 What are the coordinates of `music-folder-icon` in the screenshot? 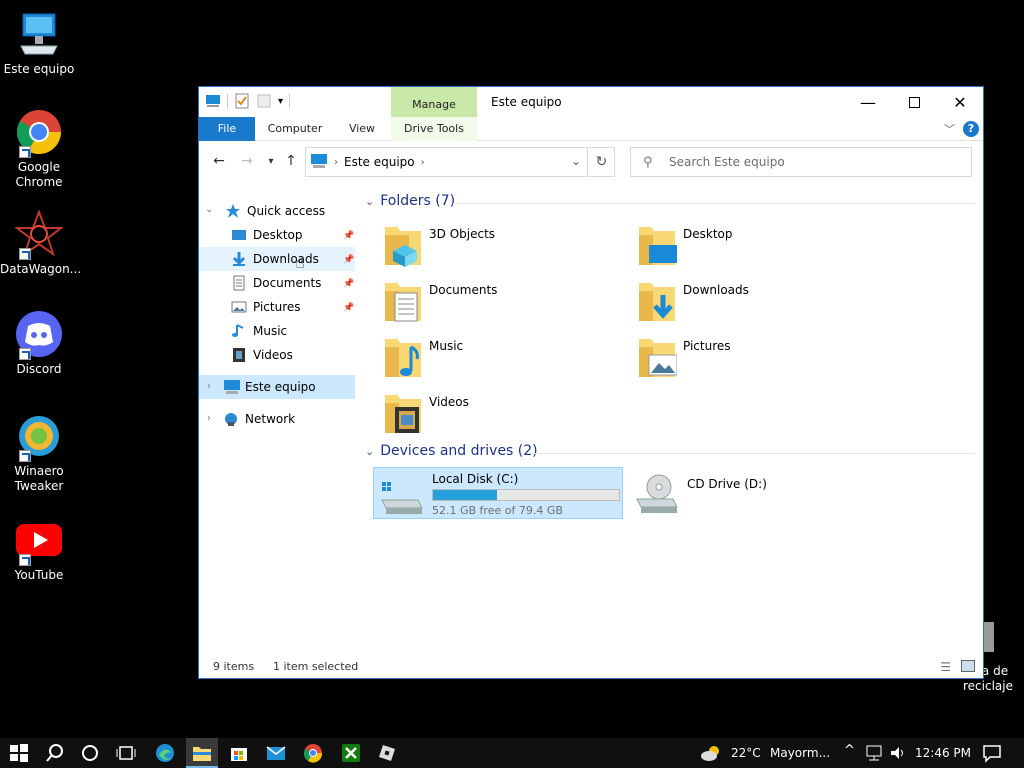 It's located at (403, 357).